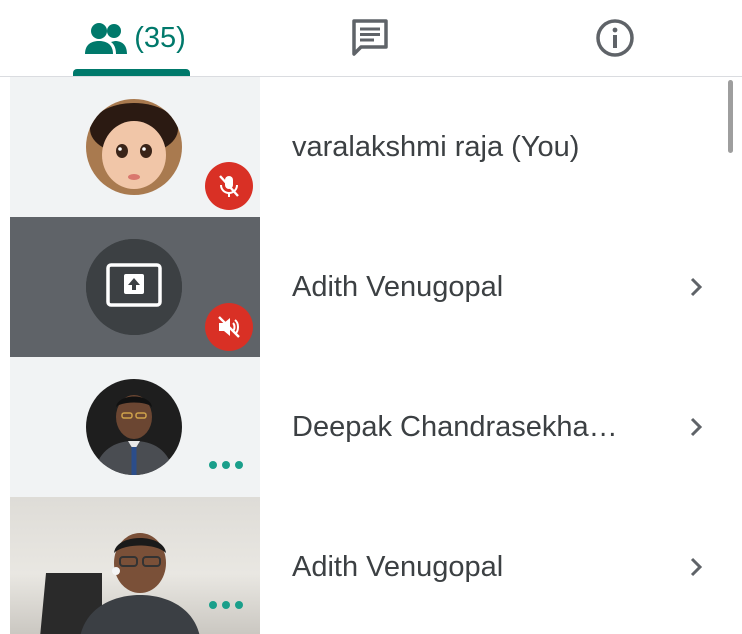 The height and width of the screenshot is (634, 742). Describe the element at coordinates (106, 38) in the screenshot. I see `people-icon` at that location.